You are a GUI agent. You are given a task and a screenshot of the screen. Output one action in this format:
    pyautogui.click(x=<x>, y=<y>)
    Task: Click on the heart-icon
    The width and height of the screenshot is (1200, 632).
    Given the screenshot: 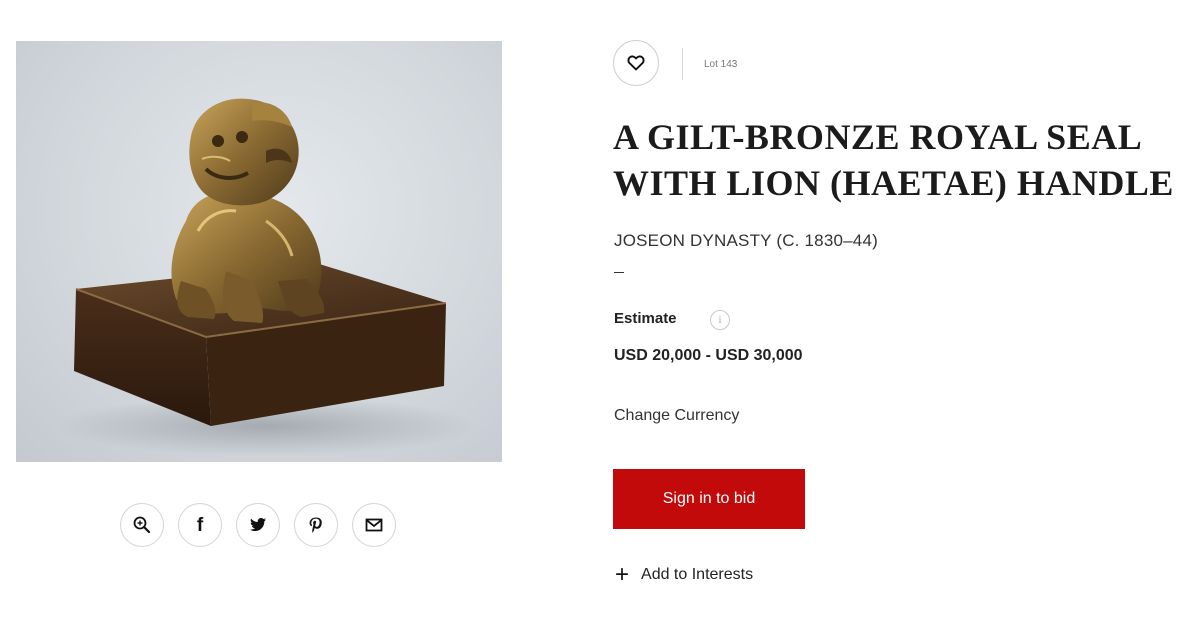 What is the action you would take?
    pyautogui.click(x=636, y=63)
    